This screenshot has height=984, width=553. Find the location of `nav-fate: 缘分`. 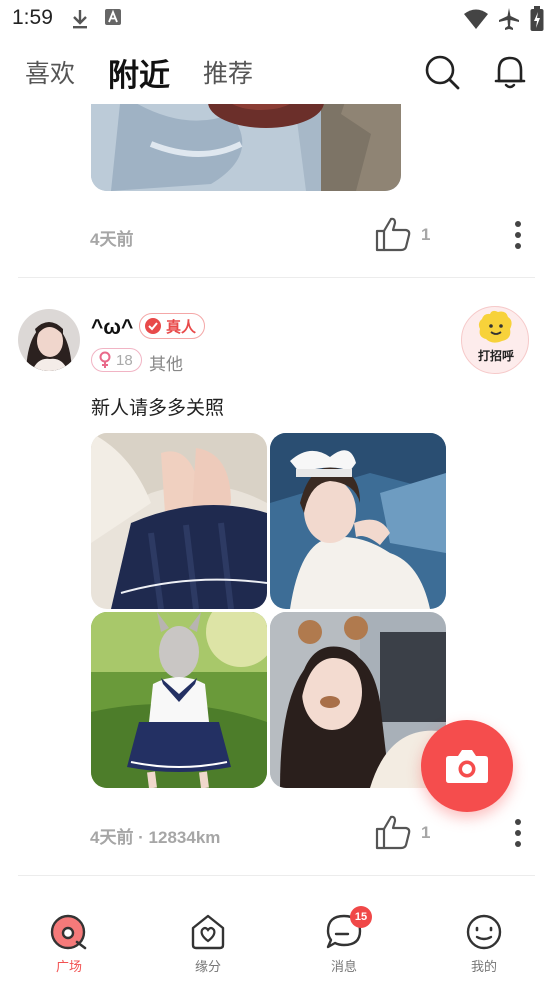

nav-fate: 缘分 is located at coordinates (208, 943).